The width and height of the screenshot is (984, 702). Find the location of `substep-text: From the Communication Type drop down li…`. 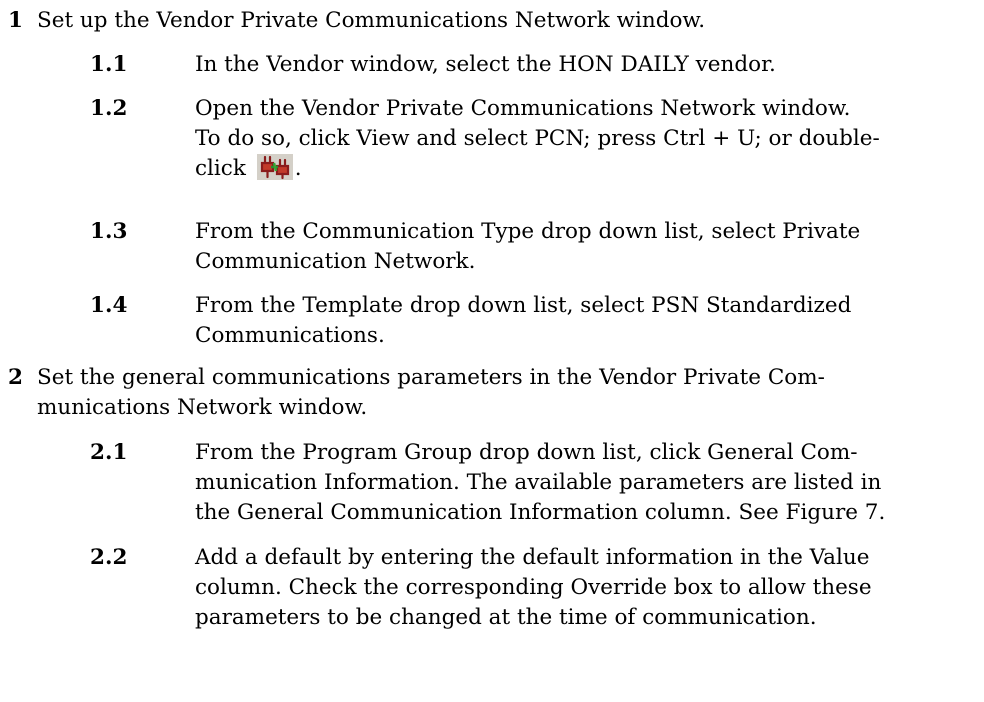

substep-text: From the Communication Type drop down li… is located at coordinates (588, 247).